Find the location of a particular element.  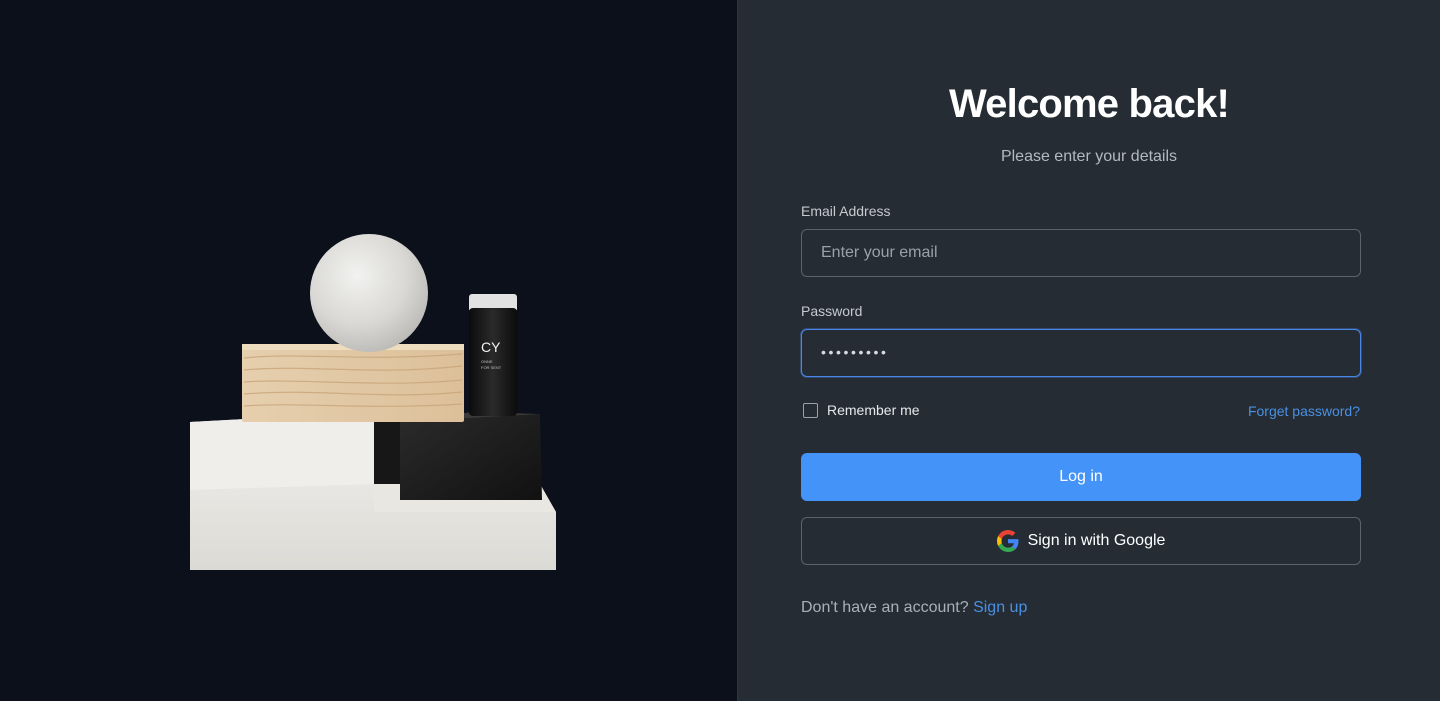

forgot-password-link: Forget password? is located at coordinates (1304, 411).